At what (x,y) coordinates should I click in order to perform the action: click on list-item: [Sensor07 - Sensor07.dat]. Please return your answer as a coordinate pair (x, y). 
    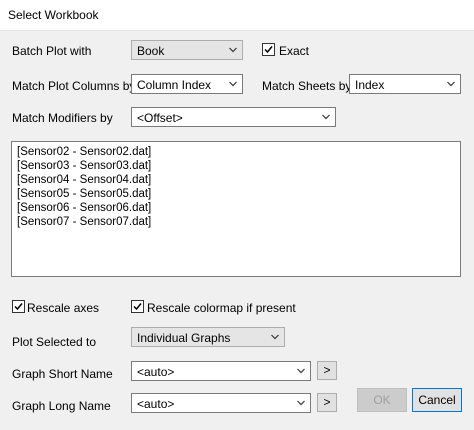
    Looking at the image, I should click on (84, 222).